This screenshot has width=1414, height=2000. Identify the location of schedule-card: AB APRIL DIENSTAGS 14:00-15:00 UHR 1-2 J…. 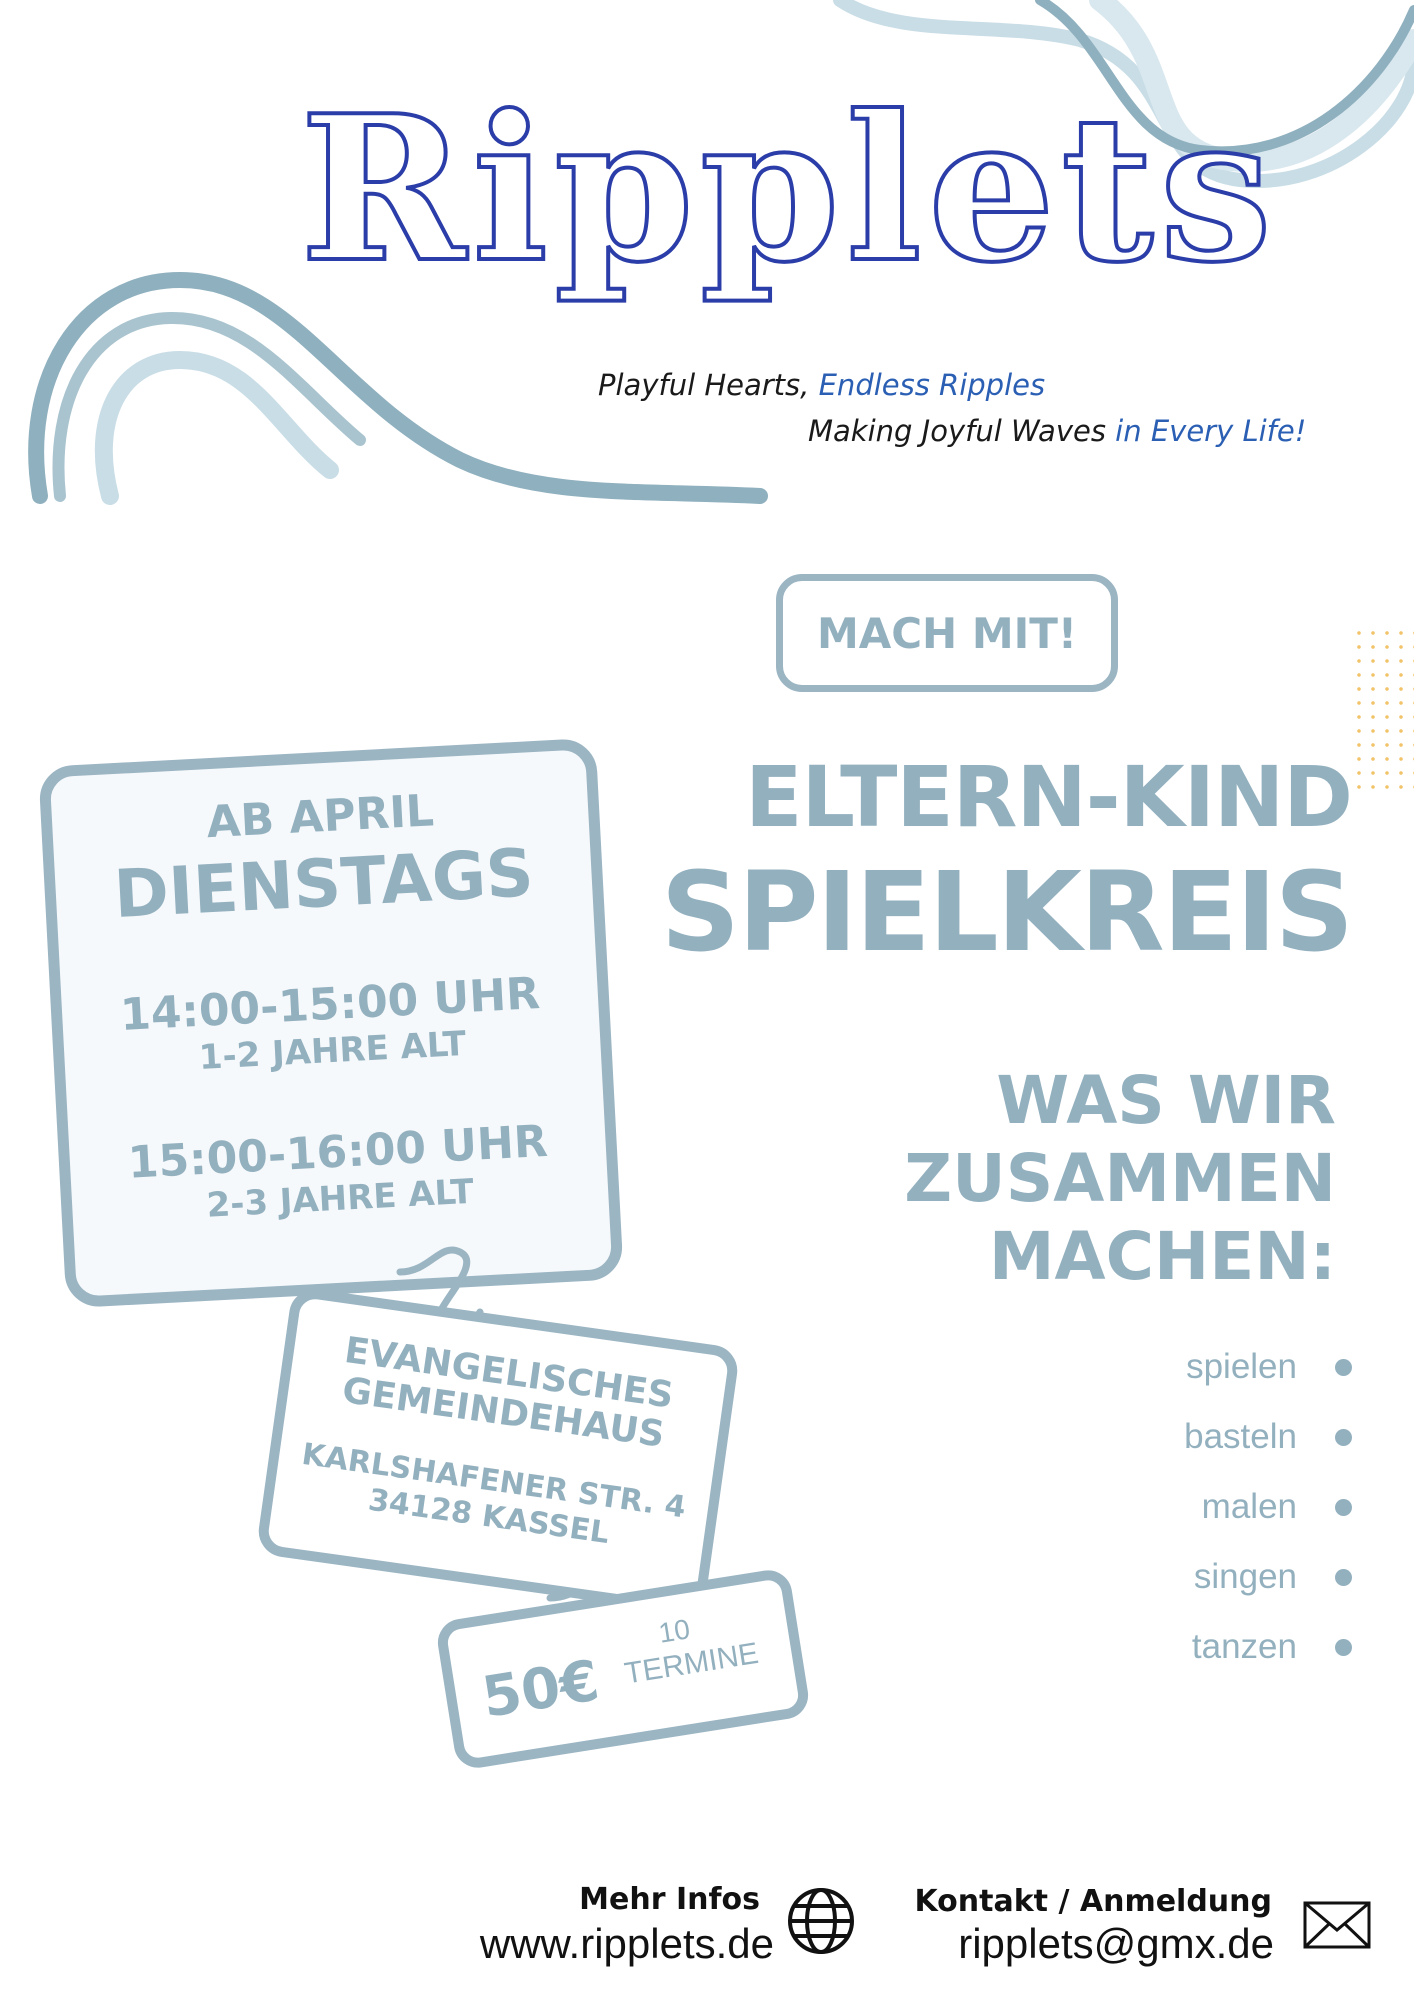
(331, 1023).